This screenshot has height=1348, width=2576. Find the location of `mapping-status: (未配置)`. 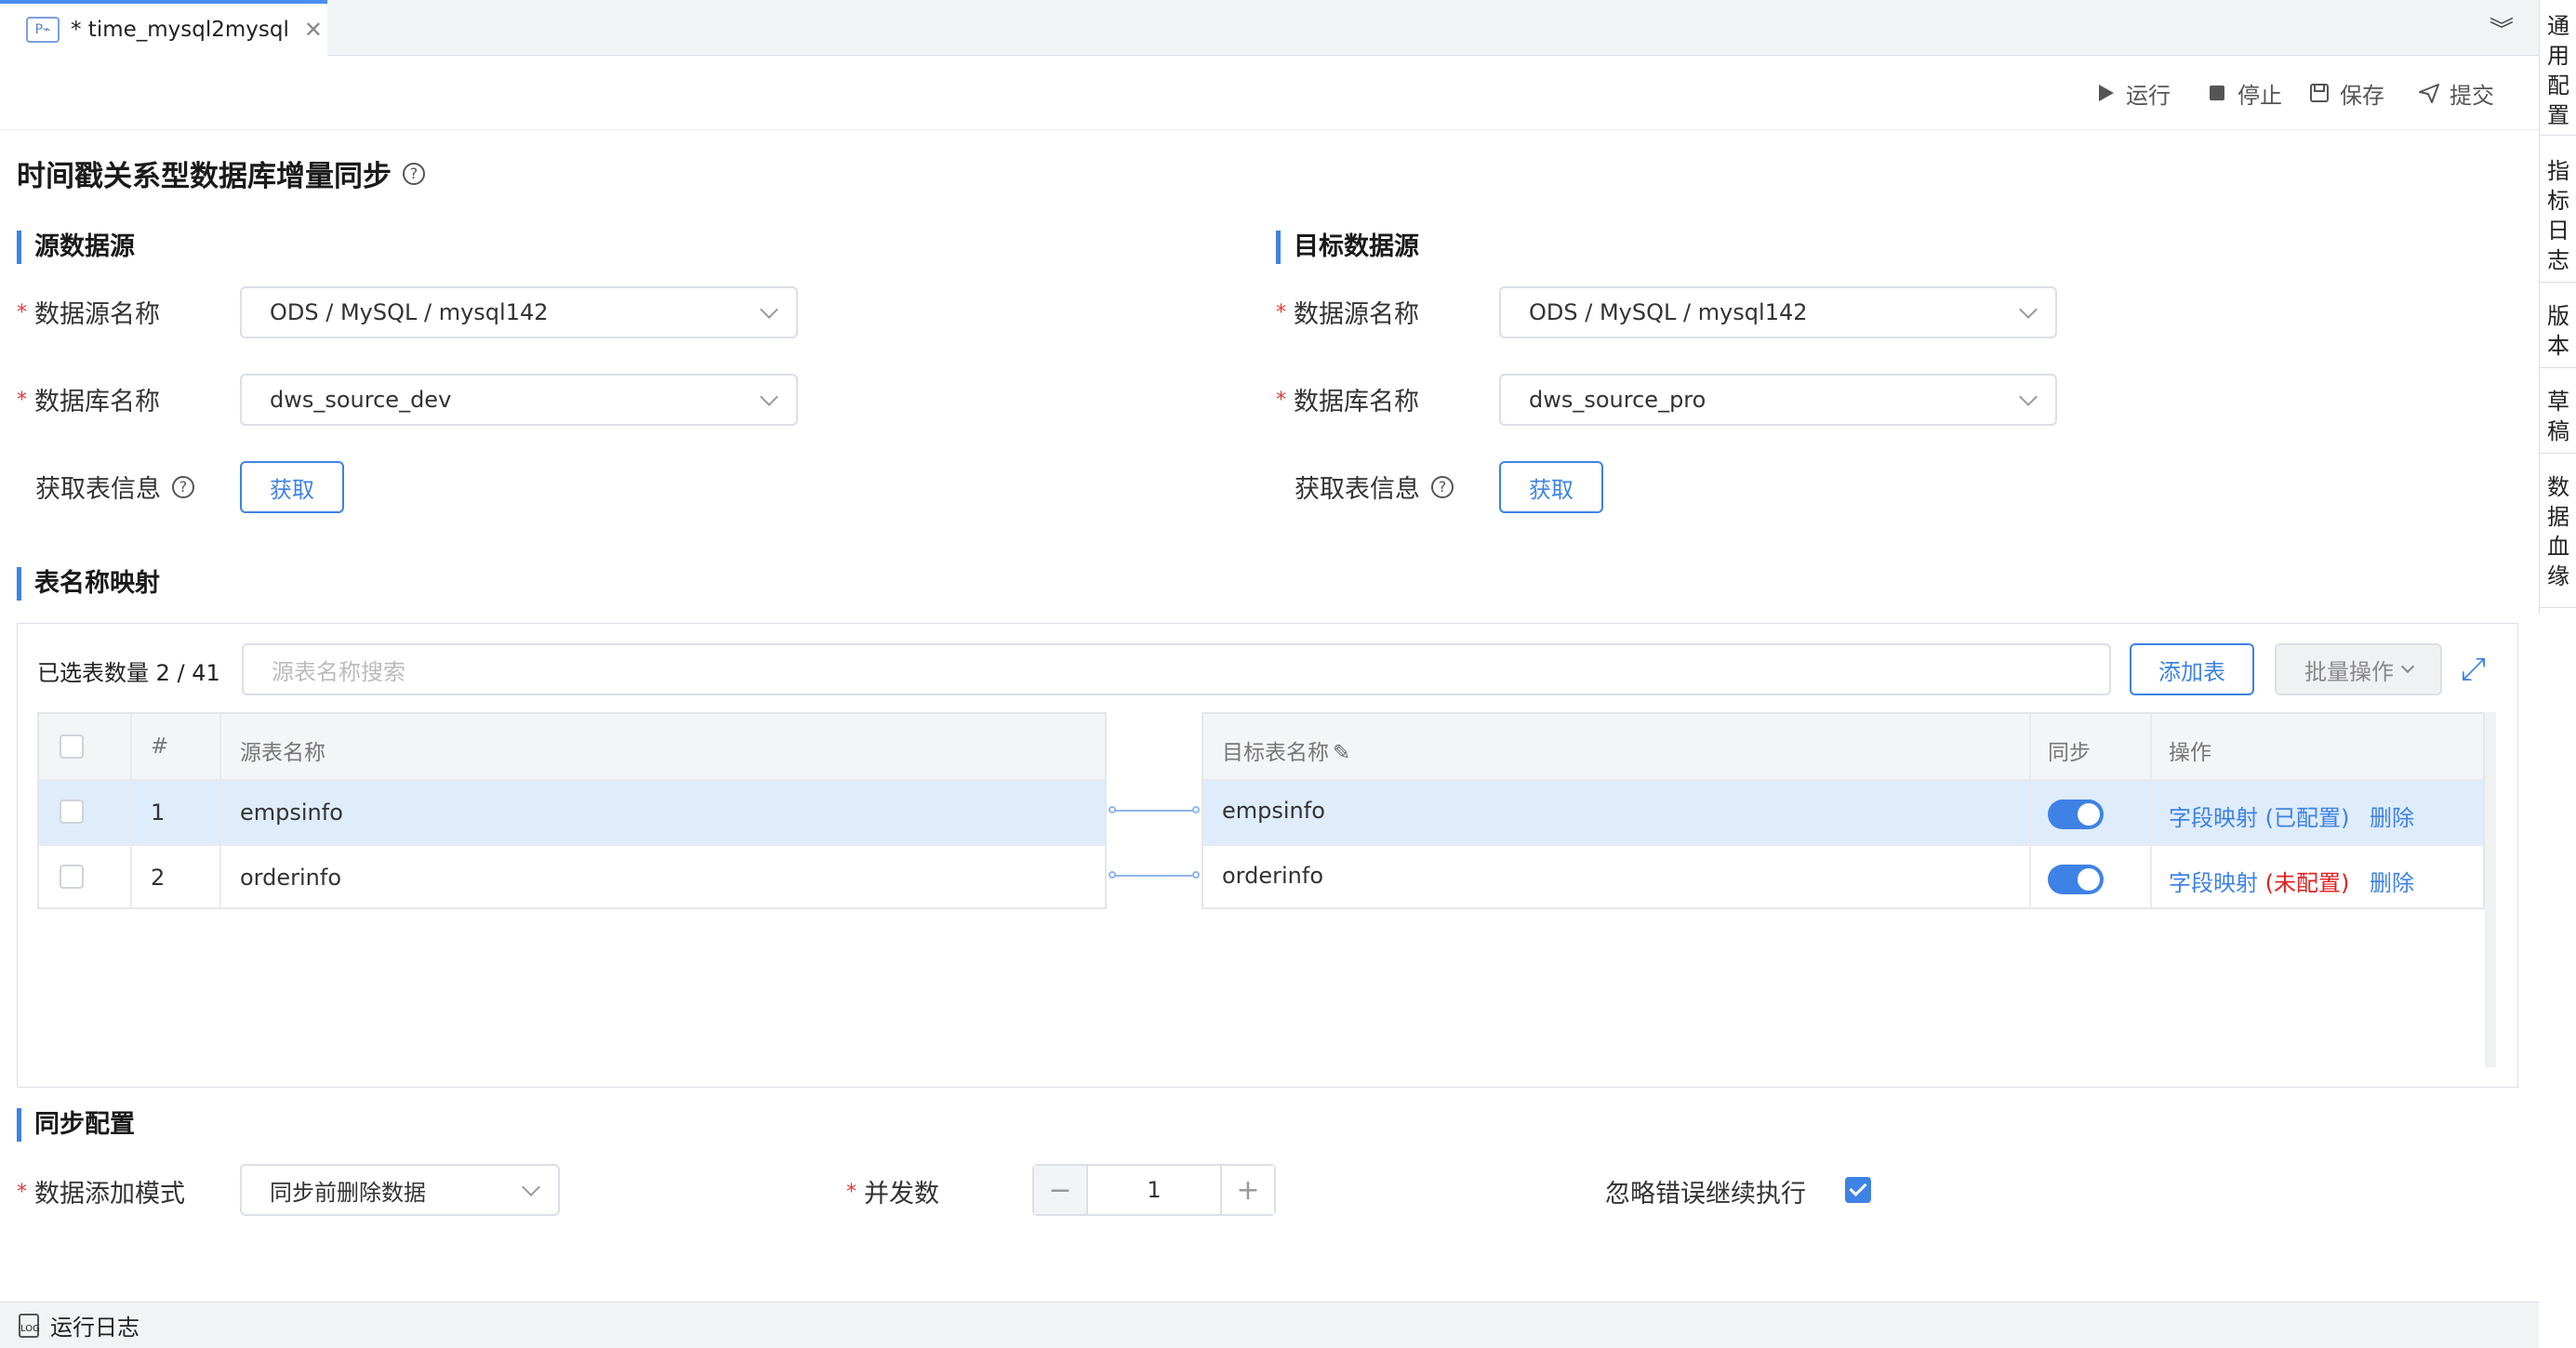

mapping-status: (未配置) is located at coordinates (2307, 883).